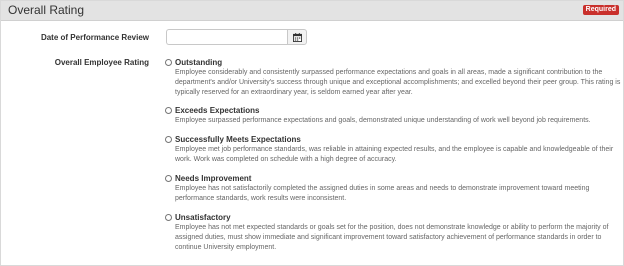 This screenshot has height=266, width=624. Describe the element at coordinates (94, 37) in the screenshot. I see `date-label: Date of Performance Review` at that location.